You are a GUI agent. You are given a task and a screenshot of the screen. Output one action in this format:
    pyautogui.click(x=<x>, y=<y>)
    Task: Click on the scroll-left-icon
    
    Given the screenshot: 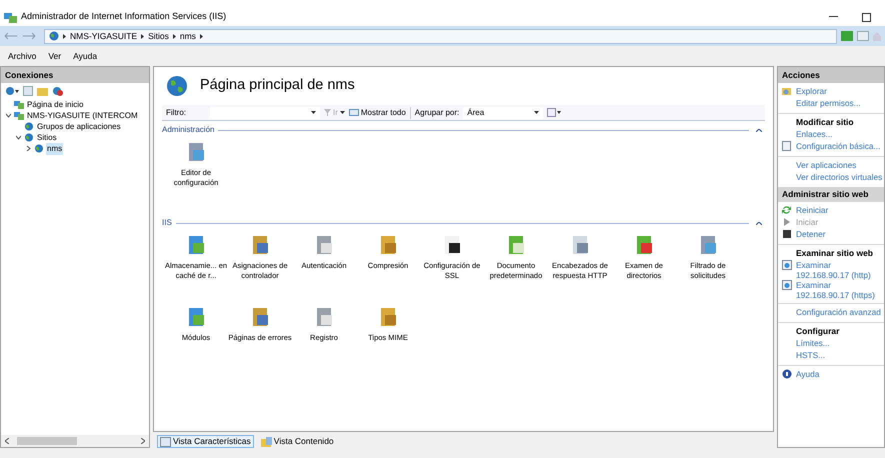 What is the action you would take?
    pyautogui.click(x=7, y=441)
    